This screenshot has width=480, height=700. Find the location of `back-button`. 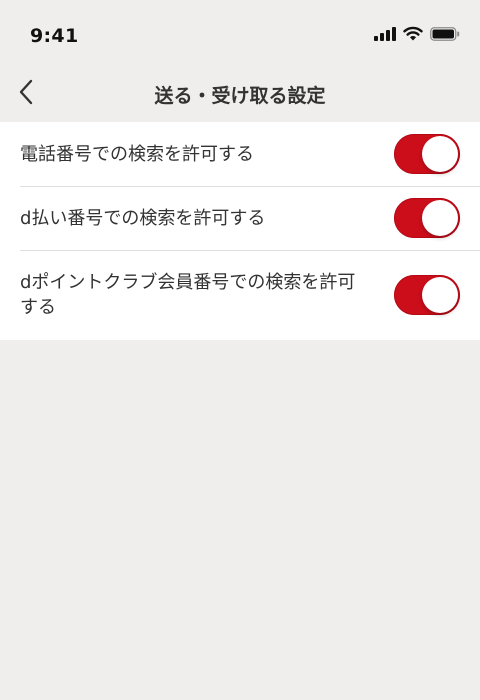

back-button is located at coordinates (26, 94).